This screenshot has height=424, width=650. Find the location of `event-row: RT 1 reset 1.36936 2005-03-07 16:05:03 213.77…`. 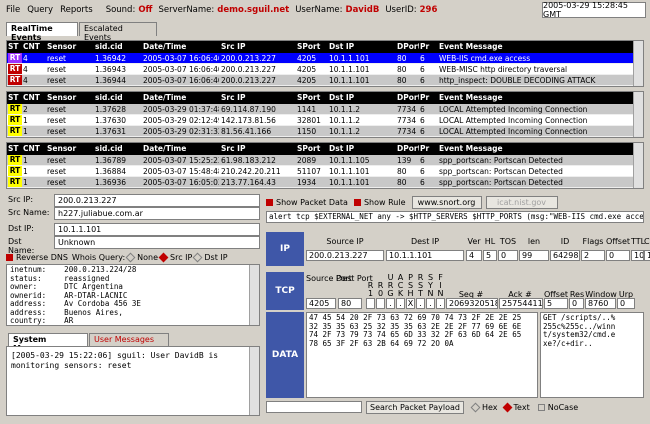

event-row: RT 1 reset 1.36936 2005-03-07 16:05:03 213.77… is located at coordinates (325, 182).